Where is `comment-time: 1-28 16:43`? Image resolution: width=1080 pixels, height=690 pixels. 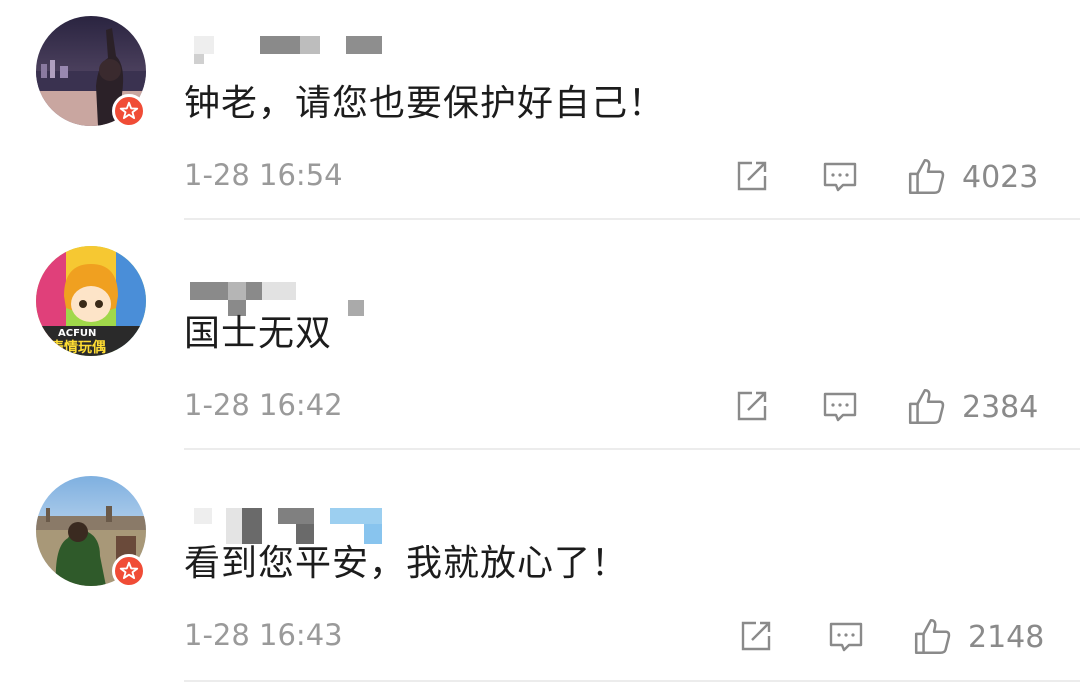 comment-time: 1-28 16:43 is located at coordinates (263, 635).